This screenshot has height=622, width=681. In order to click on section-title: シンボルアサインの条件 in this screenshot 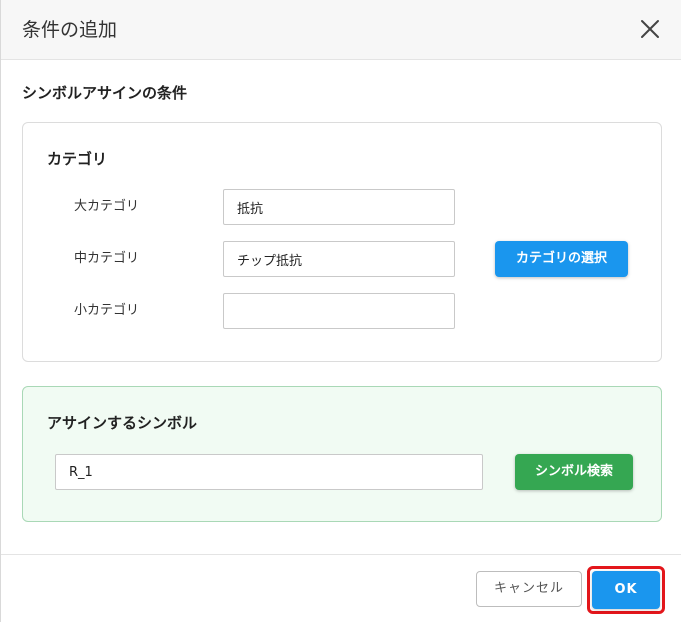, I will do `click(105, 93)`.